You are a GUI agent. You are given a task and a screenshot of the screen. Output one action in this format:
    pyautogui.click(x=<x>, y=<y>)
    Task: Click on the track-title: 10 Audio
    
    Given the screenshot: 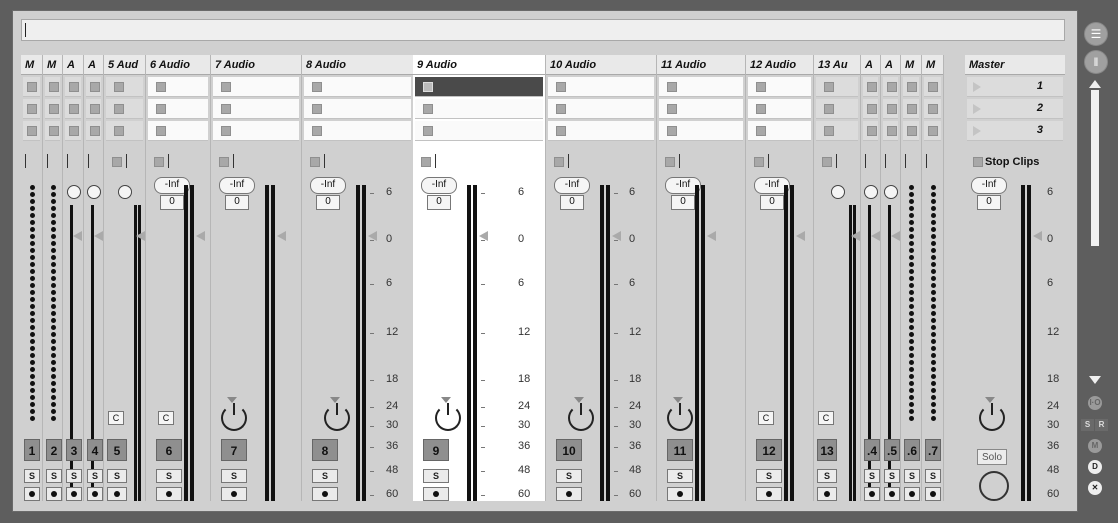 What is the action you would take?
    pyautogui.click(x=601, y=65)
    